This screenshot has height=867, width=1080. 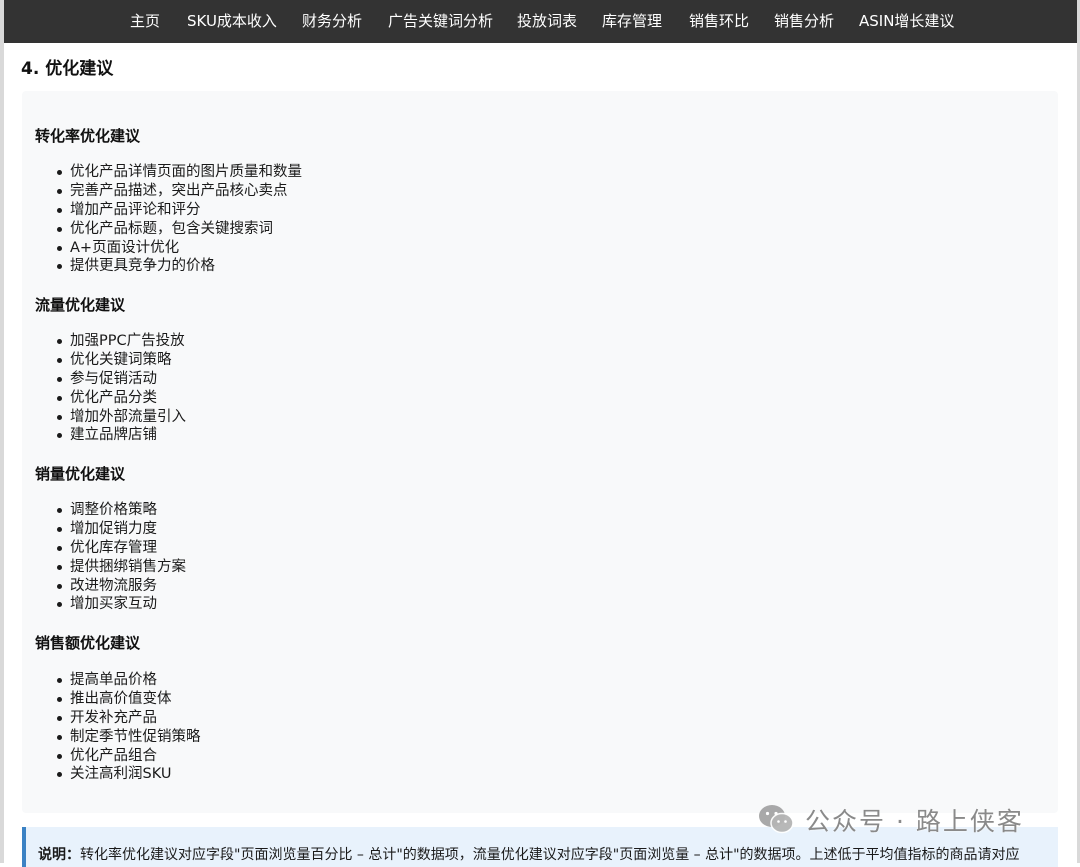 What do you see at coordinates (80, 305) in the screenshot?
I see `group-title-traffic: 流量优化建议` at bounding box center [80, 305].